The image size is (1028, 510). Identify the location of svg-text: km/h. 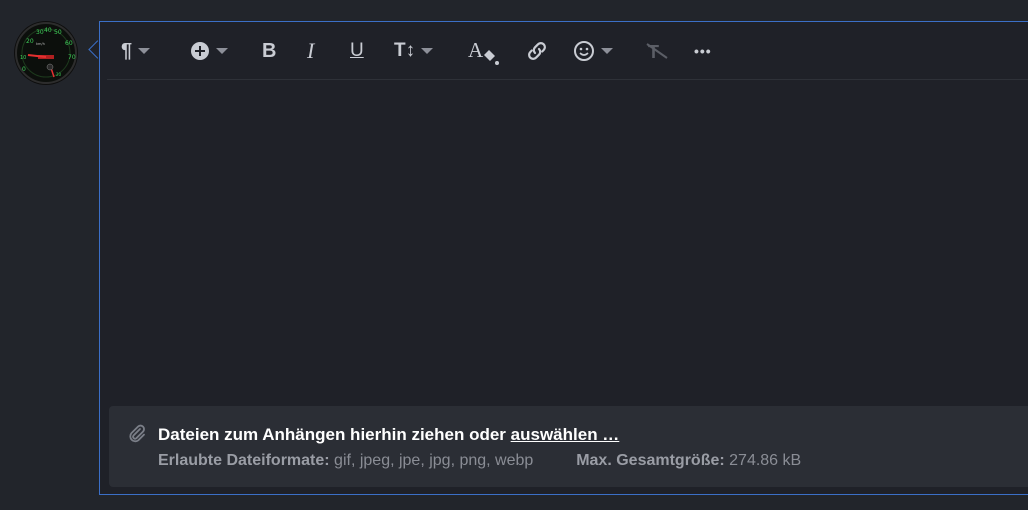
(40, 44).